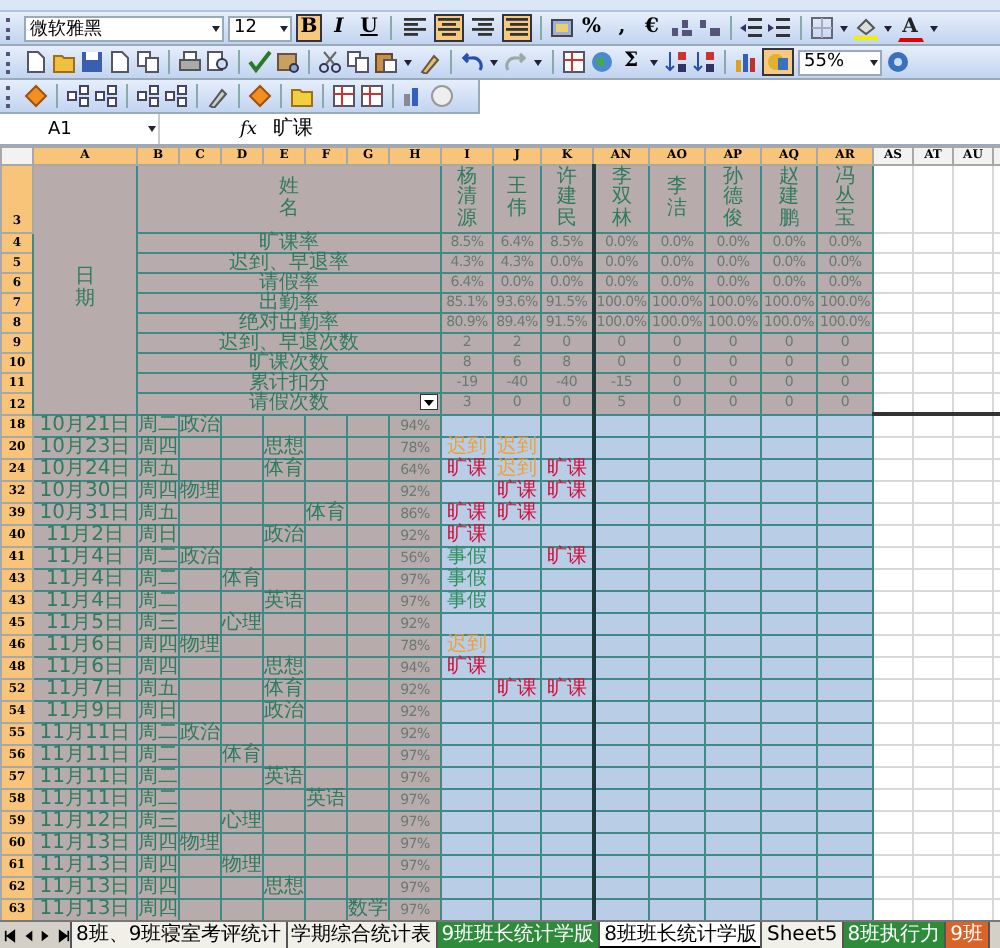 This screenshot has width=1000, height=948. Describe the element at coordinates (10, 936) in the screenshot. I see `first-sheet-icon` at that location.